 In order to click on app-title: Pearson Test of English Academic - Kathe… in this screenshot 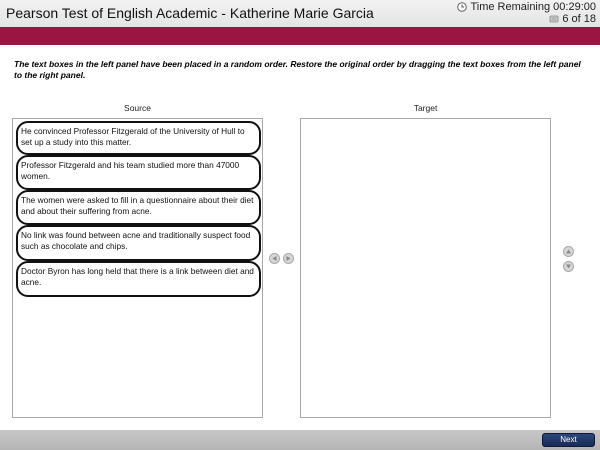, I will do `click(190, 13)`.